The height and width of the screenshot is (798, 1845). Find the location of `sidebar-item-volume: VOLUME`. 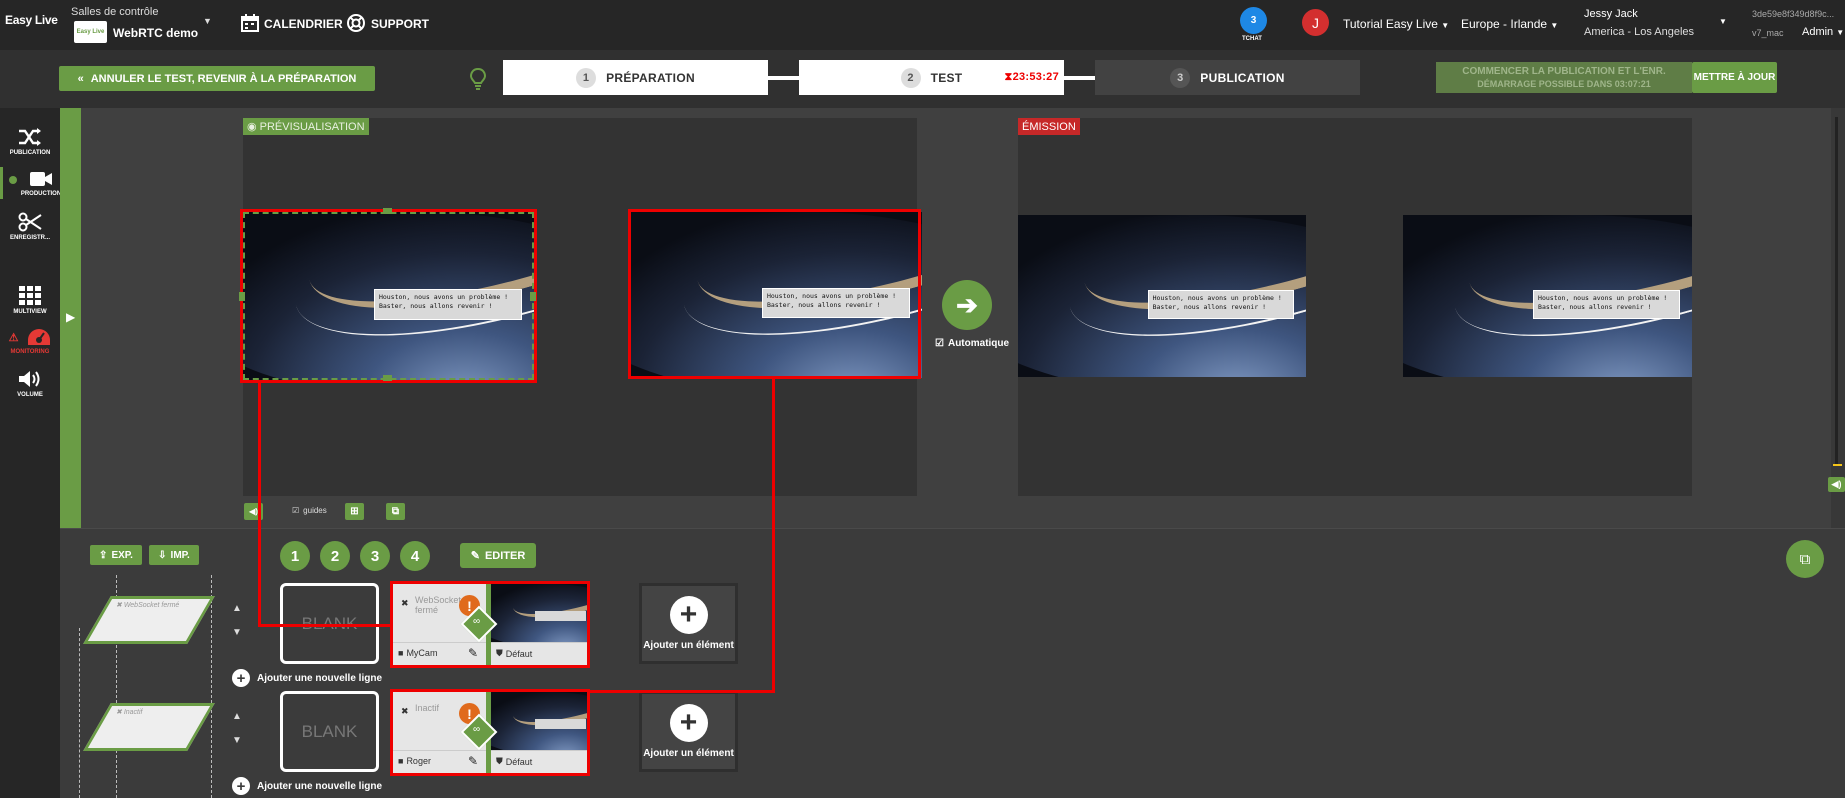

sidebar-item-volume: VOLUME is located at coordinates (30, 383).